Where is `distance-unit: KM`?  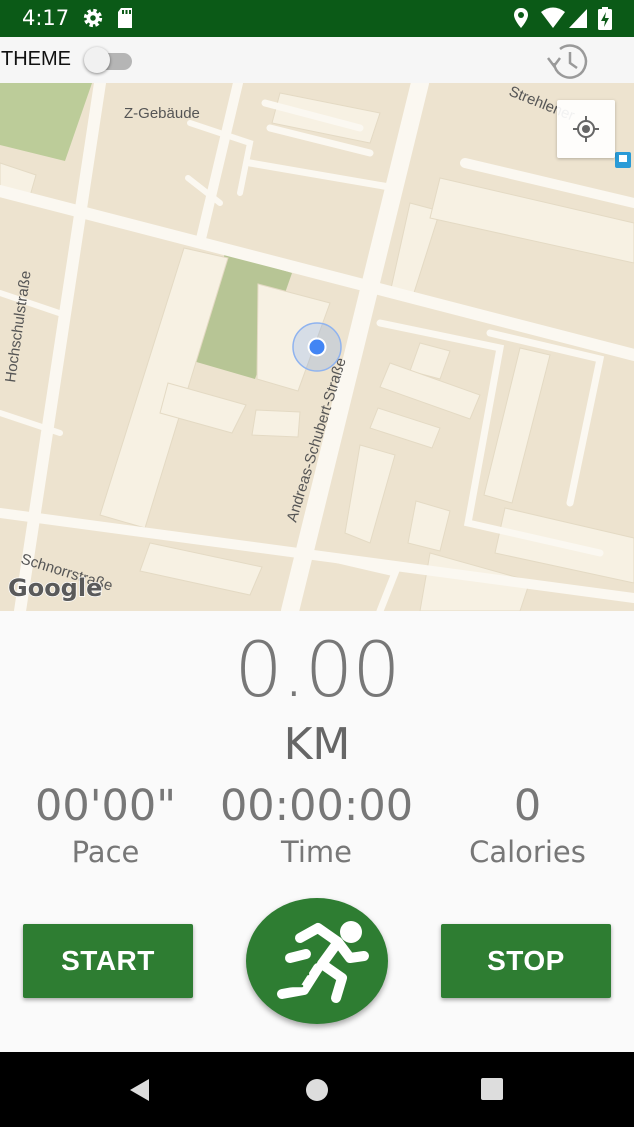
distance-unit: KM is located at coordinates (317, 744).